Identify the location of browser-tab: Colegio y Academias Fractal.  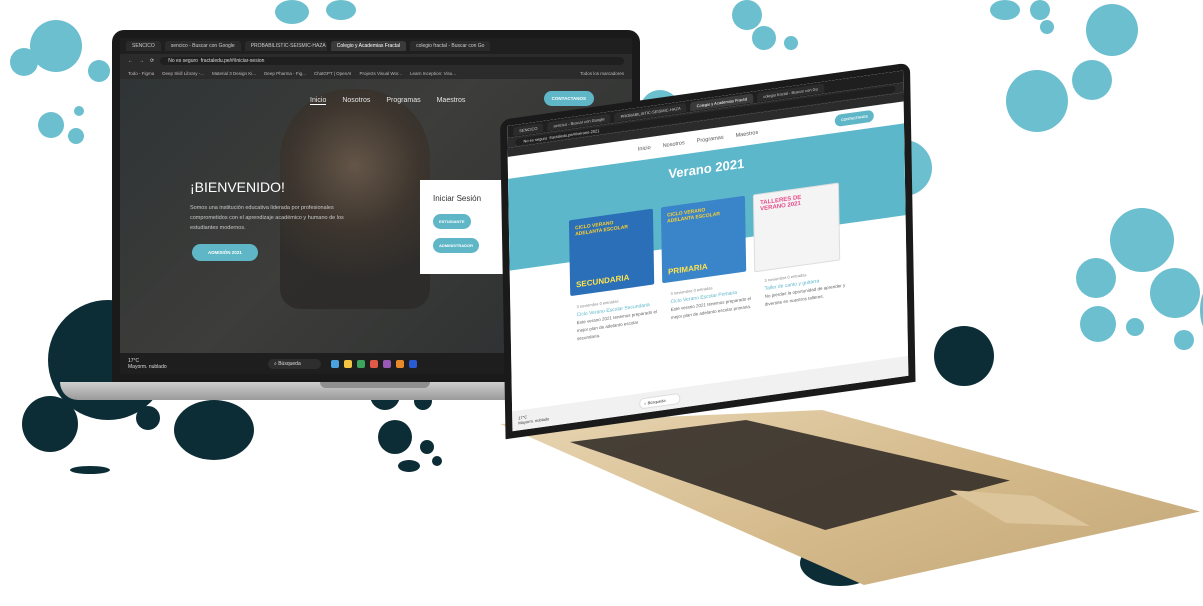
(368, 46).